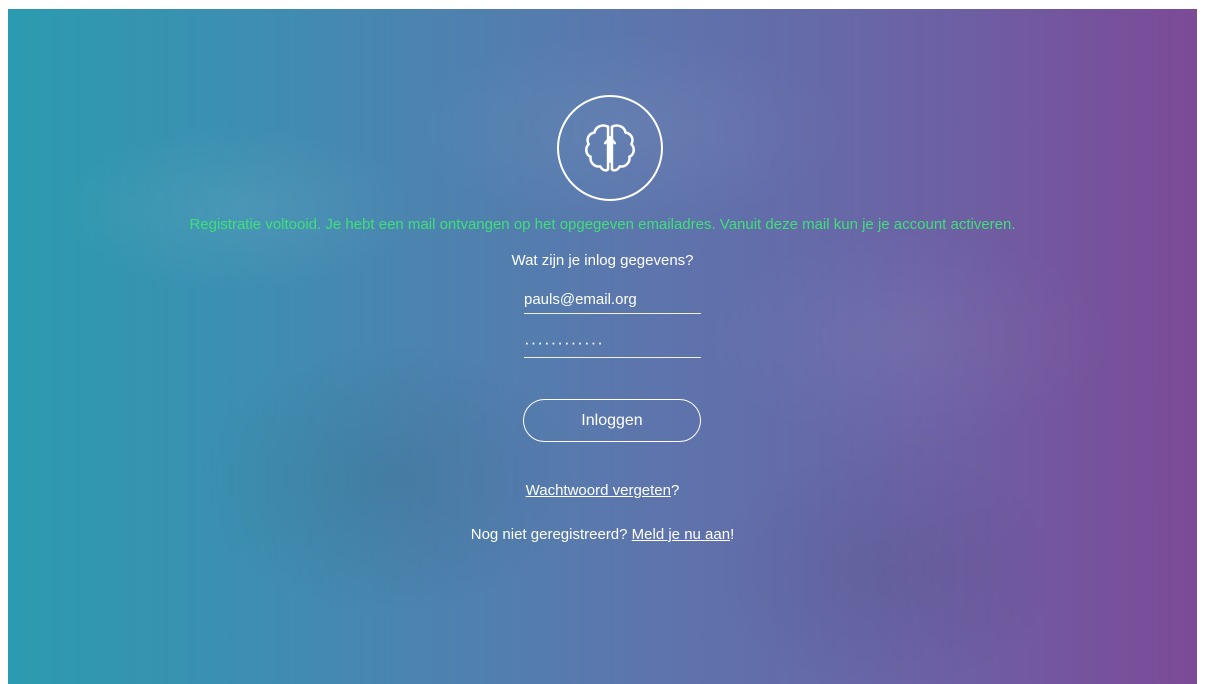 This screenshot has width=1206, height=684. Describe the element at coordinates (612, 420) in the screenshot. I see `login-button: Inloggen` at that location.